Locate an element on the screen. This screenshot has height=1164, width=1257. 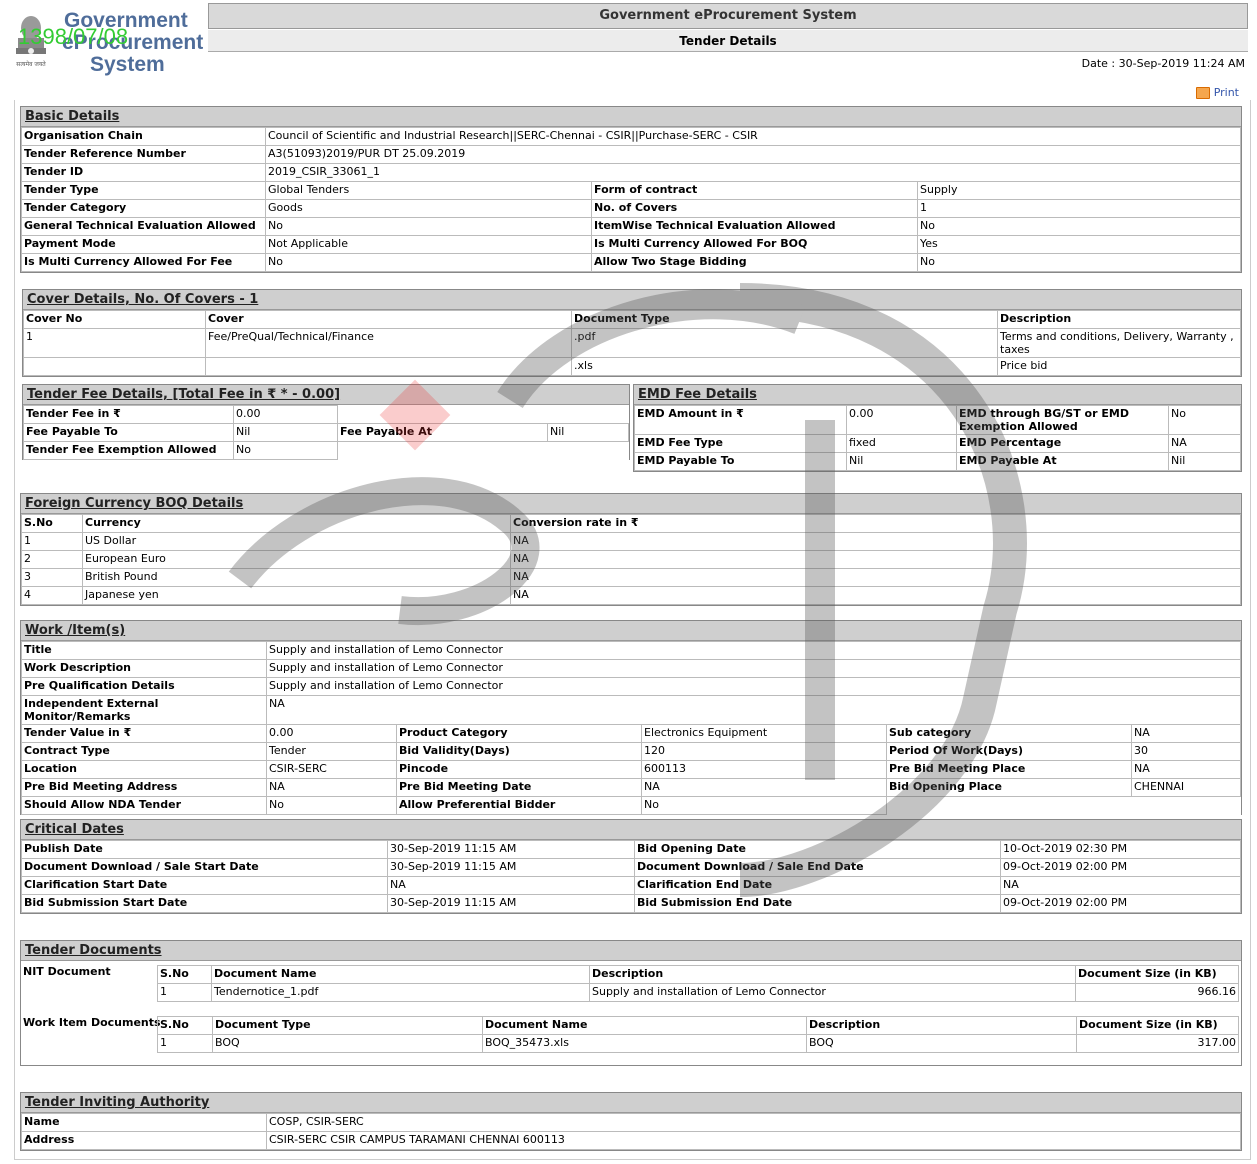
basic-details-title: Basic Details is located at coordinates (631, 117).